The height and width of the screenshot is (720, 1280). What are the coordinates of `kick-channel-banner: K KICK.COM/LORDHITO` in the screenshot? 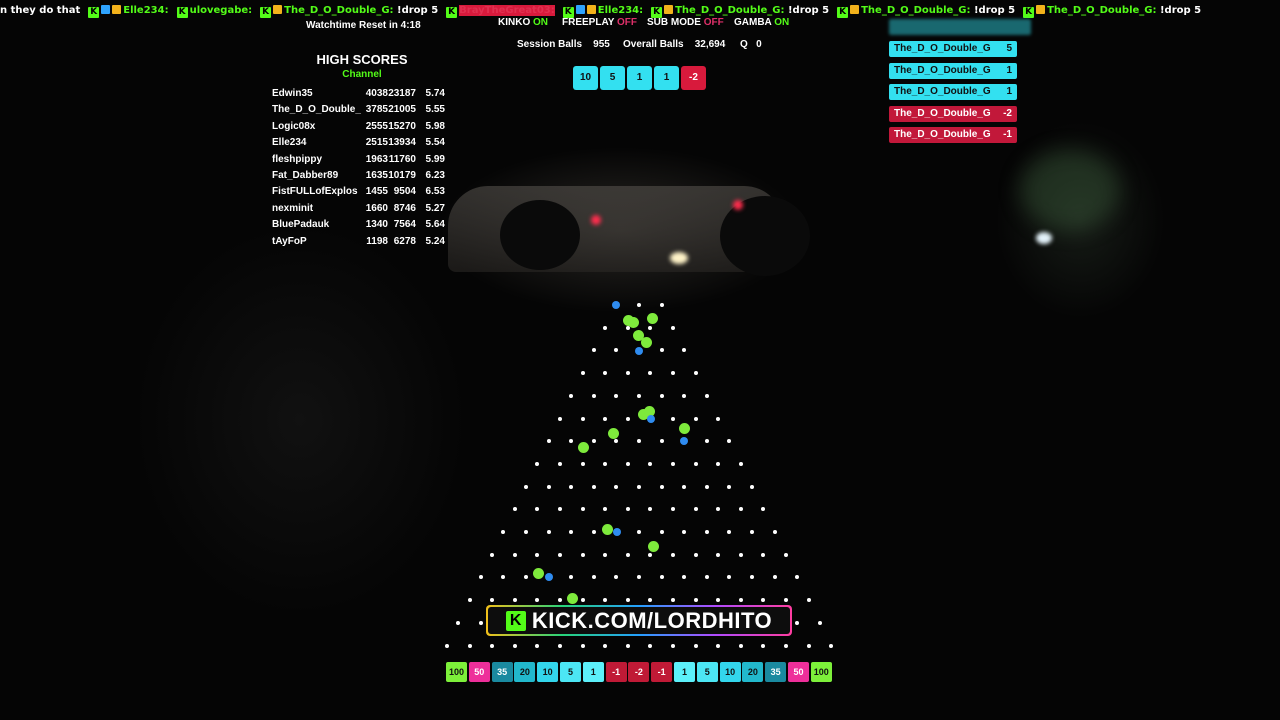 It's located at (639, 620).